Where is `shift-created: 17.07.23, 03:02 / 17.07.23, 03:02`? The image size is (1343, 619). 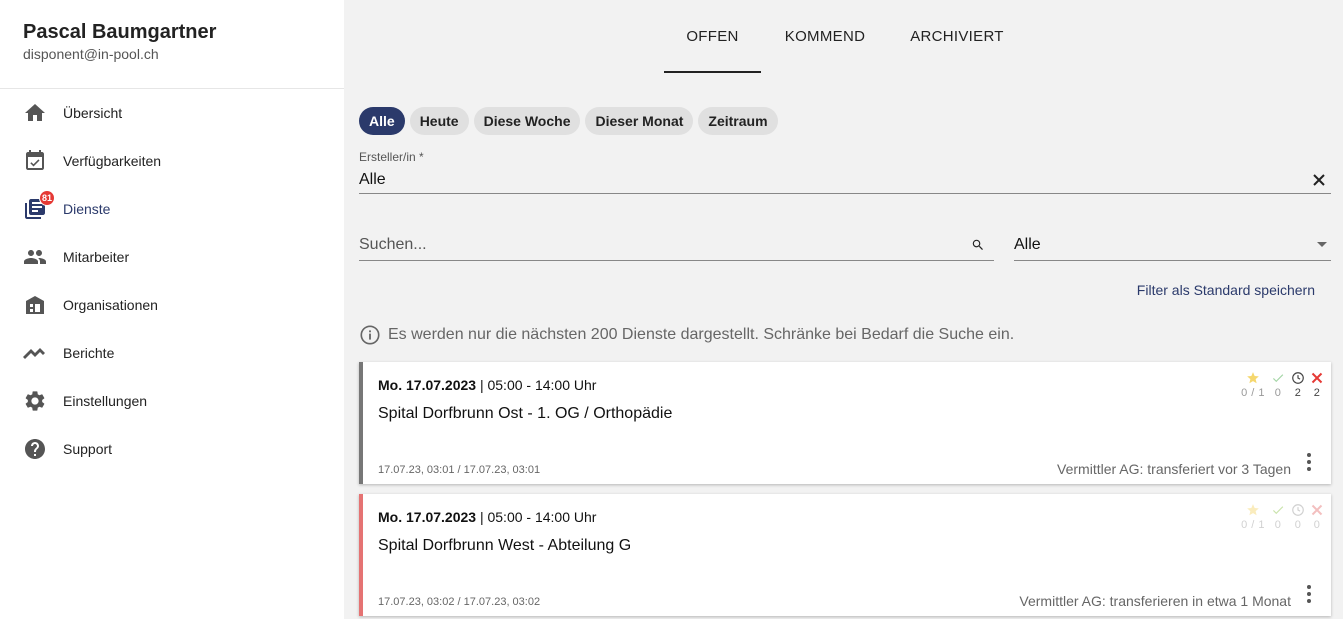 shift-created: 17.07.23, 03:02 / 17.07.23, 03:02 is located at coordinates (459, 602).